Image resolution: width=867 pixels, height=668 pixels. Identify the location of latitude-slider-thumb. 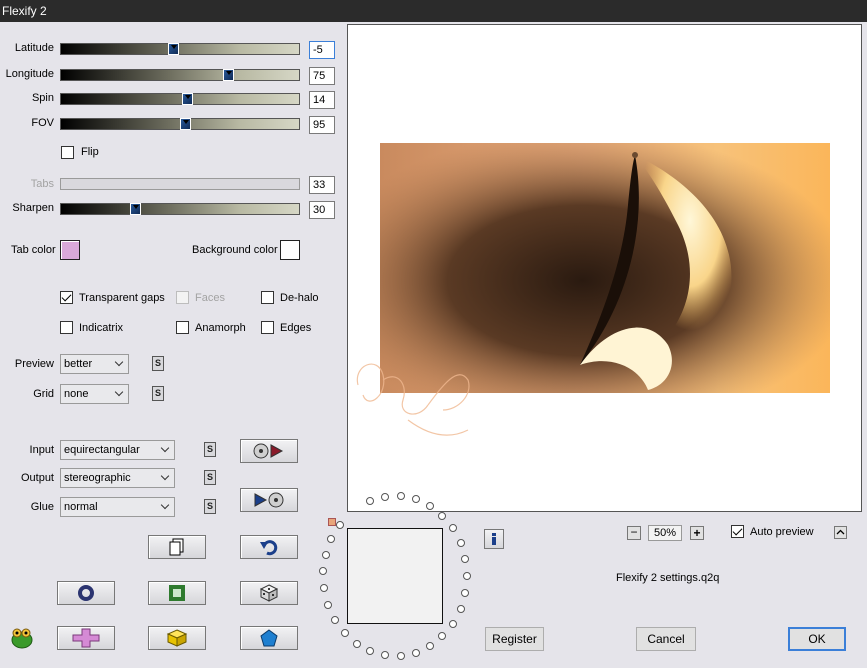
(173, 49).